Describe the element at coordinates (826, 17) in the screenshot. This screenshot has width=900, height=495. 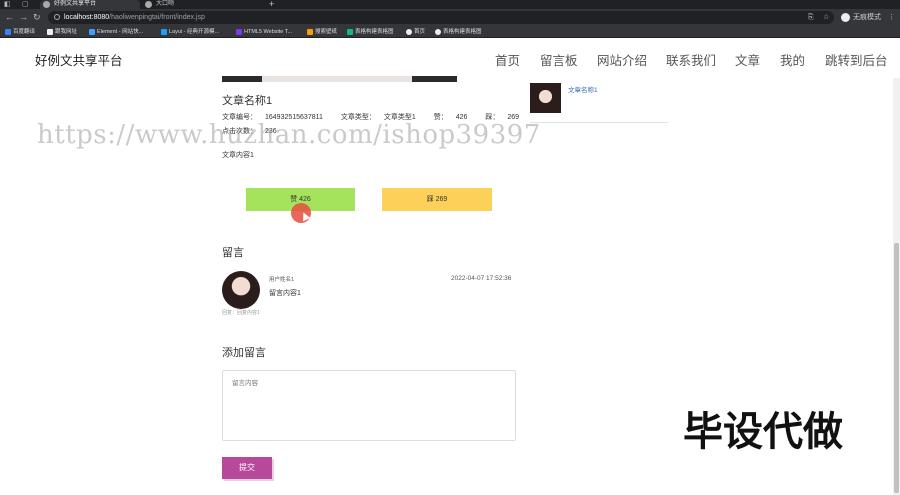
I see `star-icon: ☆` at that location.